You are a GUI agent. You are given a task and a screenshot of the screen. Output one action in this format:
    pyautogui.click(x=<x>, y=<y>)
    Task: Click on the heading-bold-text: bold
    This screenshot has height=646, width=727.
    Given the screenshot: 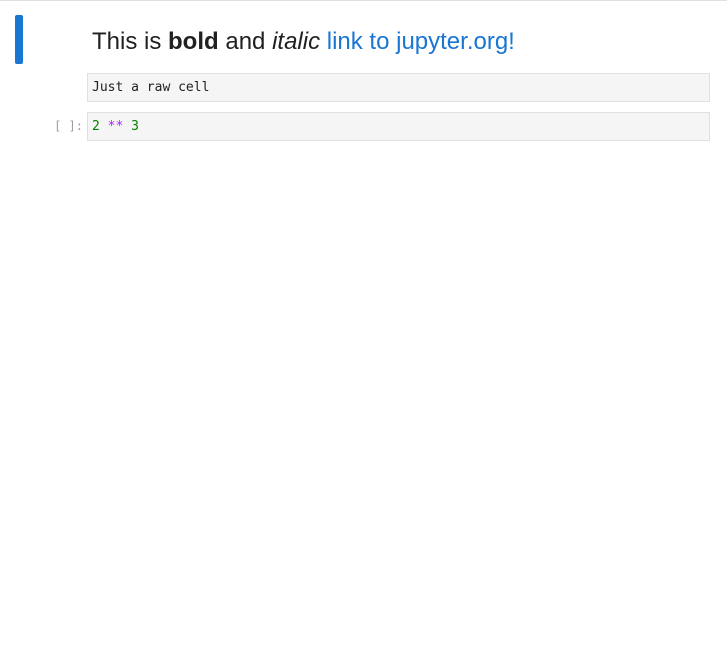 What is the action you would take?
    pyautogui.click(x=193, y=41)
    